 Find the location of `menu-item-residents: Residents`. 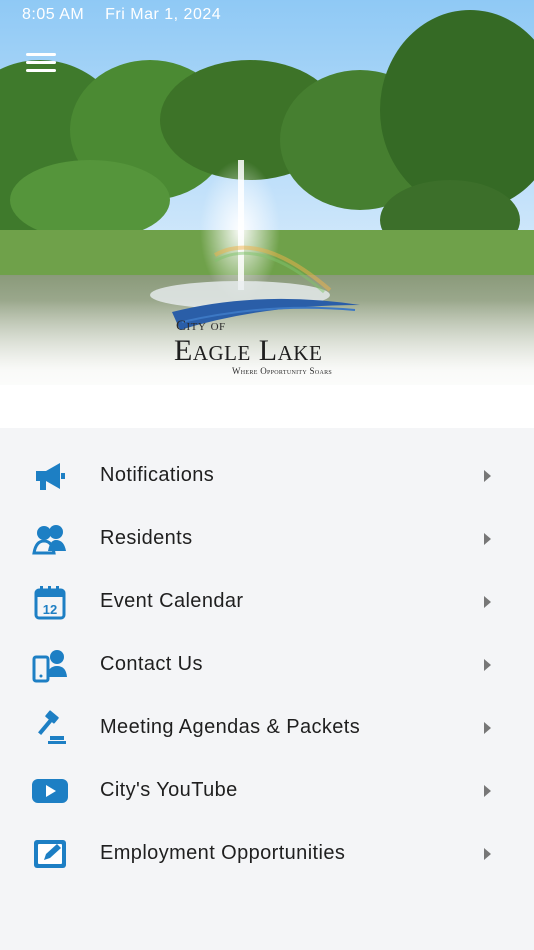

menu-item-residents: Residents is located at coordinates (267, 538).